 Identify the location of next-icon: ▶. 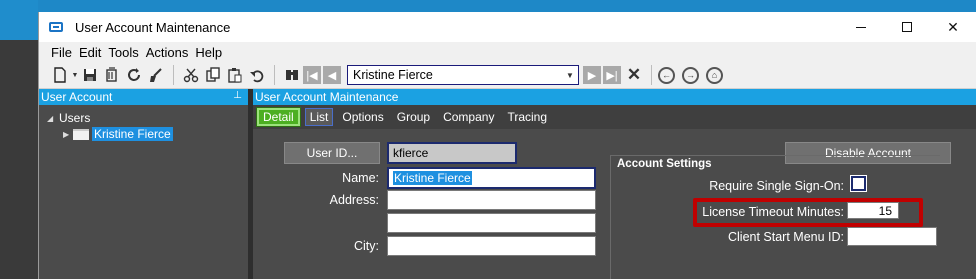
(592, 75).